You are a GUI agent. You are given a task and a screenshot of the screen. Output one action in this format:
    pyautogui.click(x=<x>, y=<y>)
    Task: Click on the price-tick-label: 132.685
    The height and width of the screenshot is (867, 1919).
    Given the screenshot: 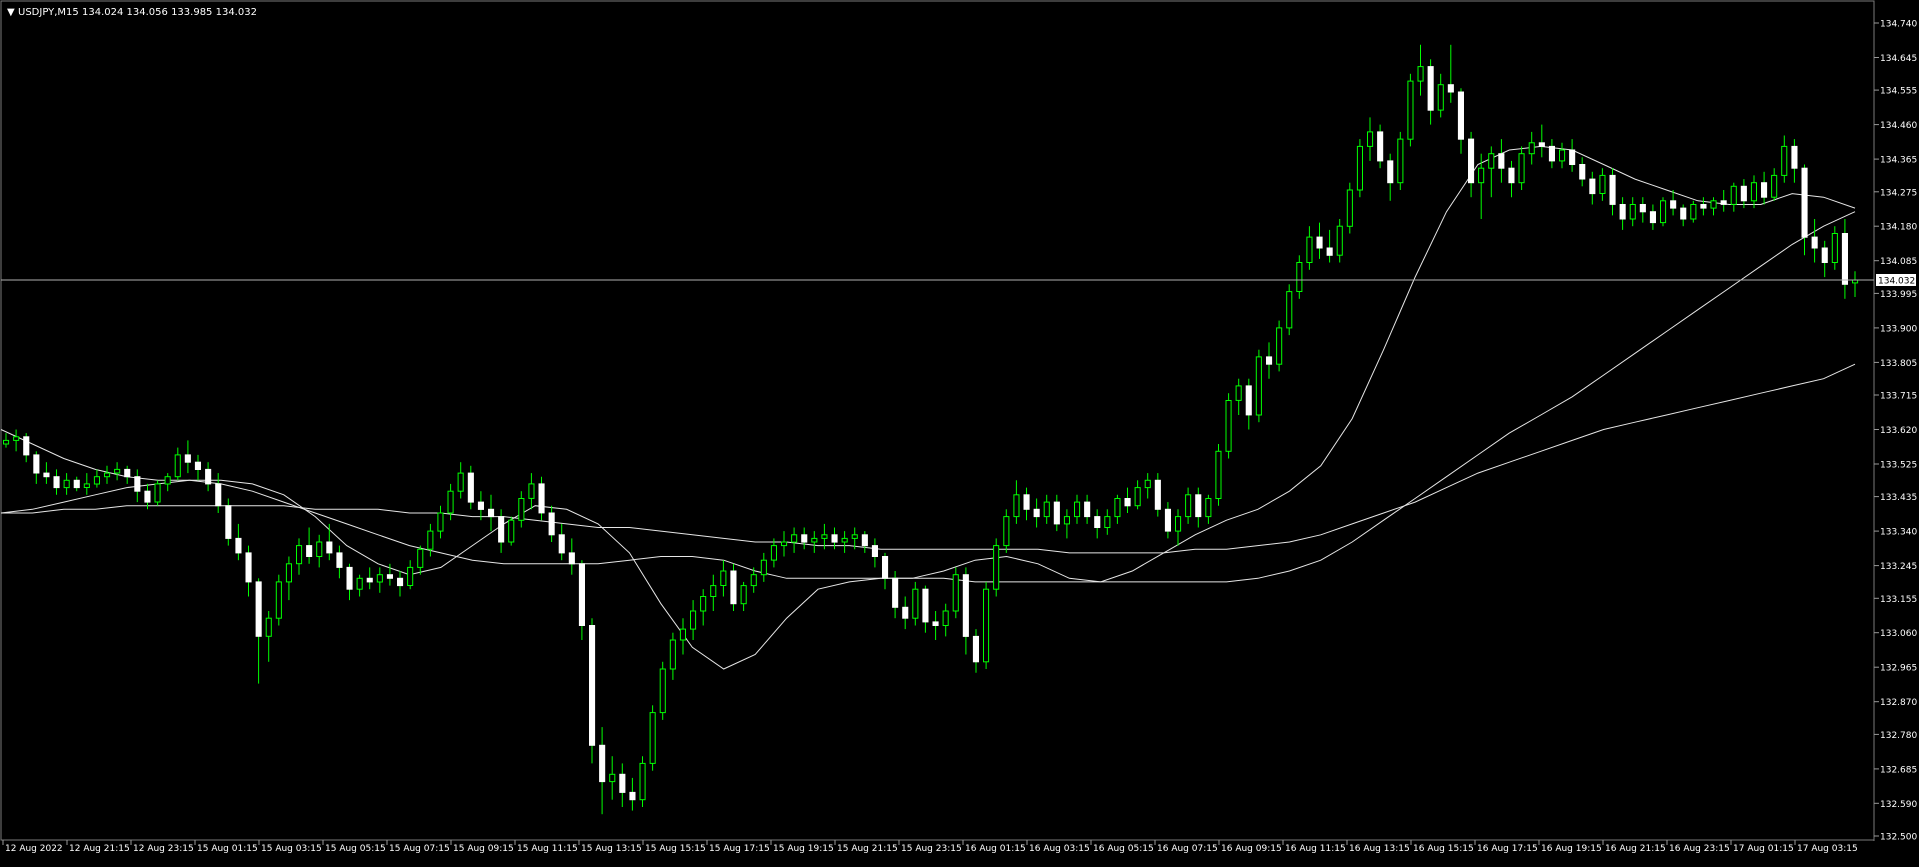 What is the action you would take?
    pyautogui.click(x=1898, y=770)
    